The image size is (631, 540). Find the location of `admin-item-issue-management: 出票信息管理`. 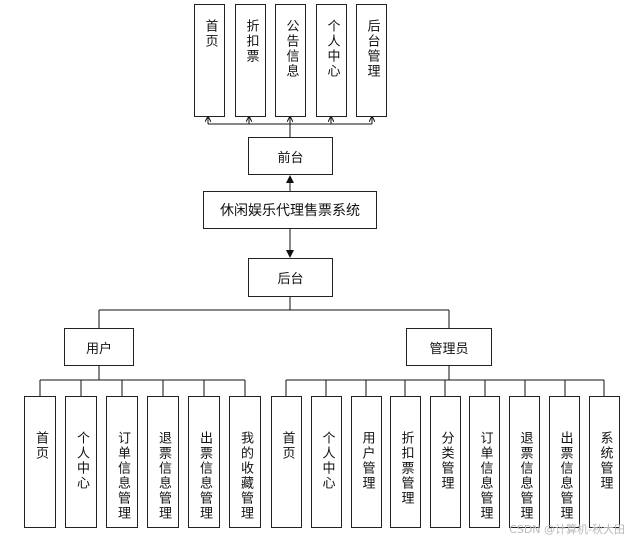

admin-item-issue-management: 出票信息管理 is located at coordinates (564, 462).